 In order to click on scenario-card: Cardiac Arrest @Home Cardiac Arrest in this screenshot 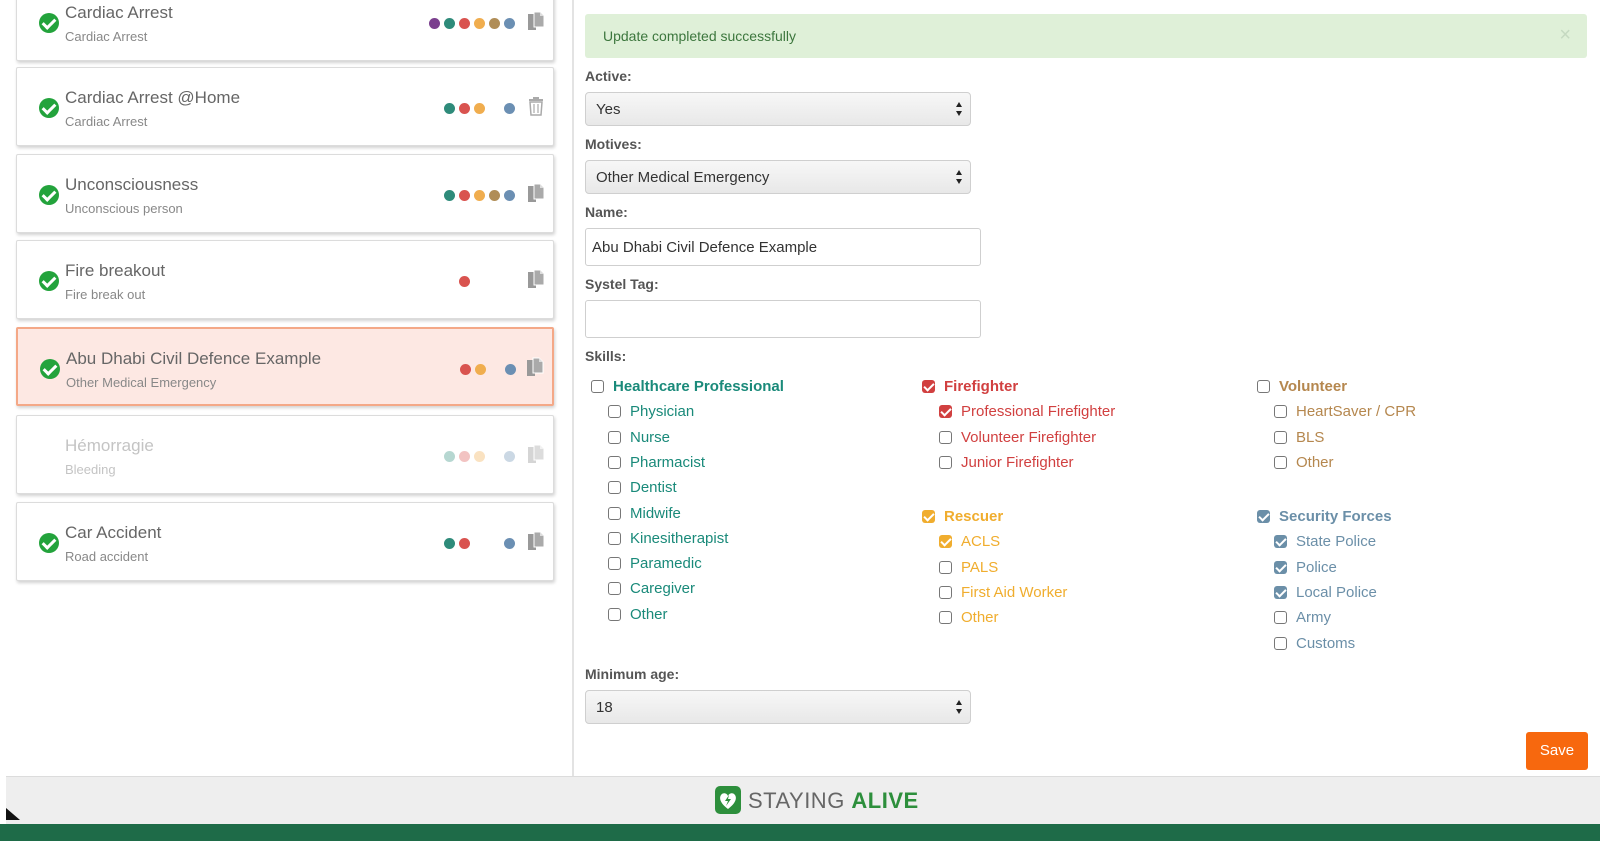, I will do `click(285, 106)`.